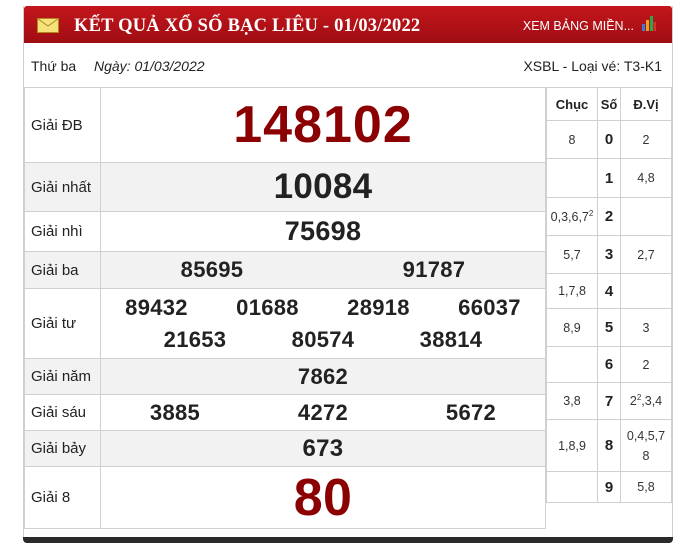  Describe the element at coordinates (285, 497) in the screenshot. I see `prize-row-g8: Giải 8 80` at that location.